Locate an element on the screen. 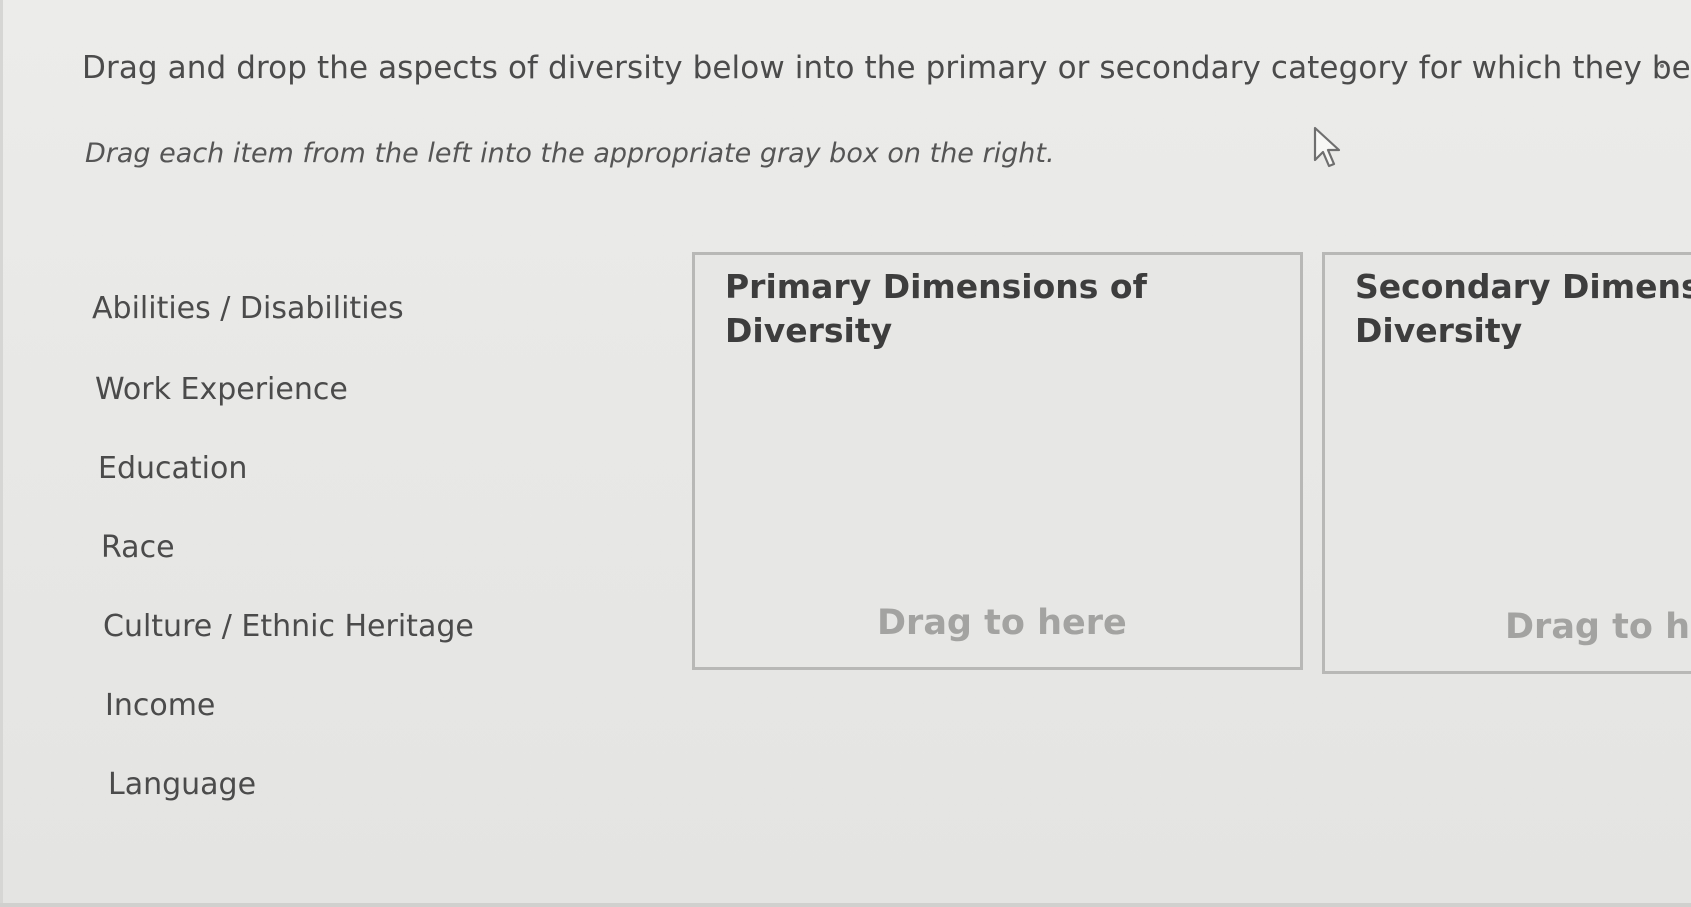 Image resolution: width=1691 pixels, height=907 pixels. drag-item-education: Education is located at coordinates (172, 468).